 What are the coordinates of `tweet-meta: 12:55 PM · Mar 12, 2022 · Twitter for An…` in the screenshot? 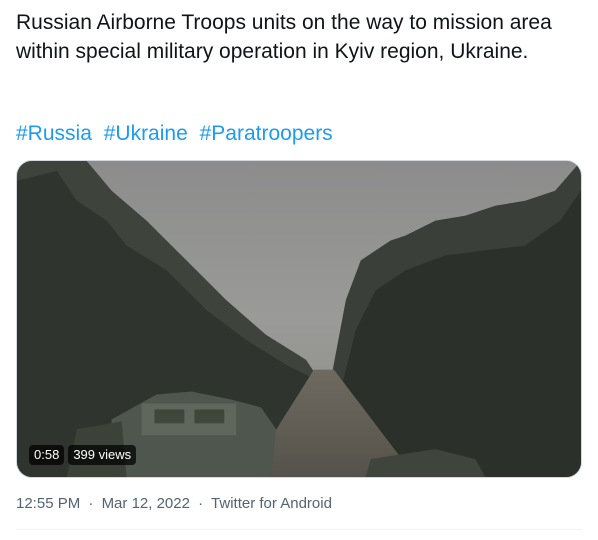 It's located at (174, 504).